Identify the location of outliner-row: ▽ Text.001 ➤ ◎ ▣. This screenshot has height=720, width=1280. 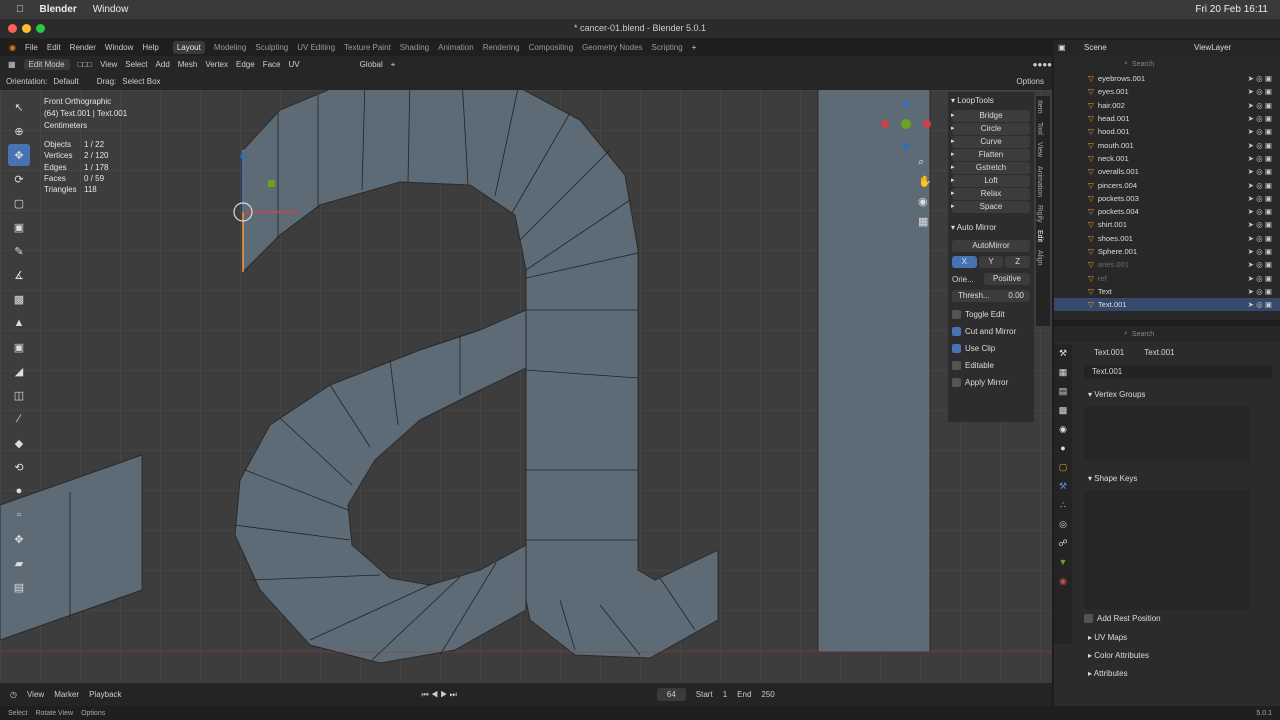
(1167, 305).